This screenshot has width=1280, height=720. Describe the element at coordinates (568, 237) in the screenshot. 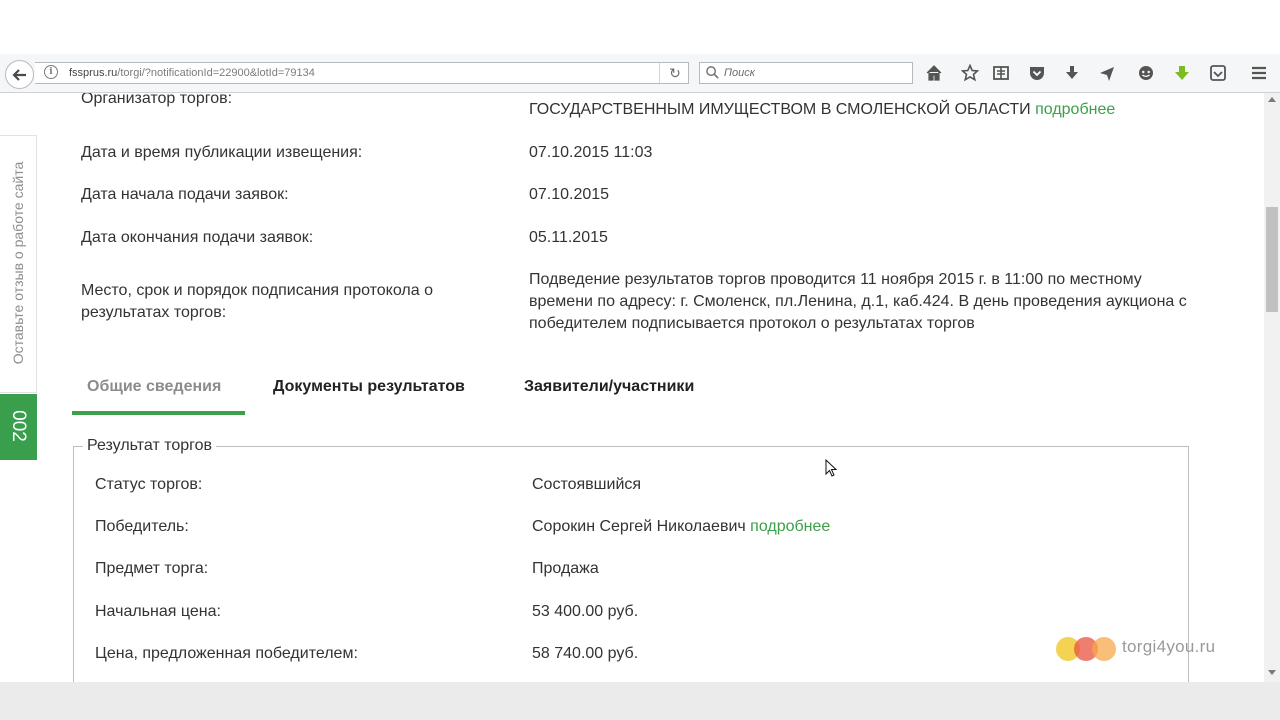

I see `end-value: 05.11.2015` at that location.